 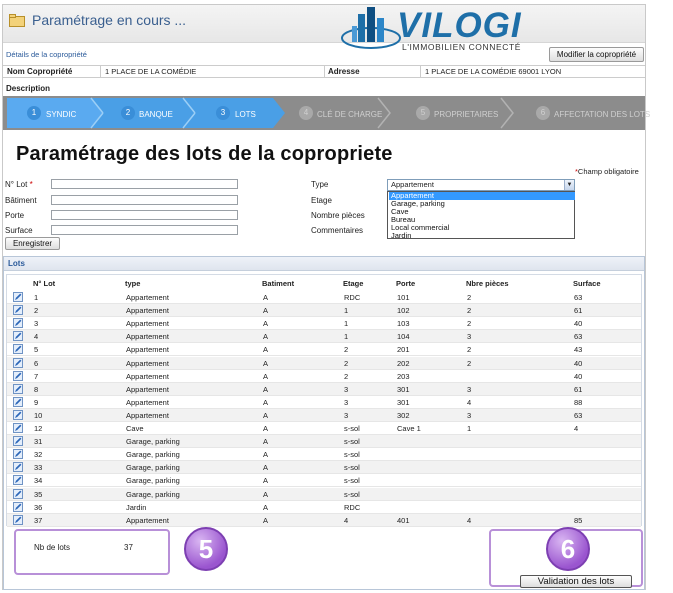 What do you see at coordinates (324, 402) in the screenshot?
I see `table-row: 9 Appartement A 3 301 4 88` at bounding box center [324, 402].